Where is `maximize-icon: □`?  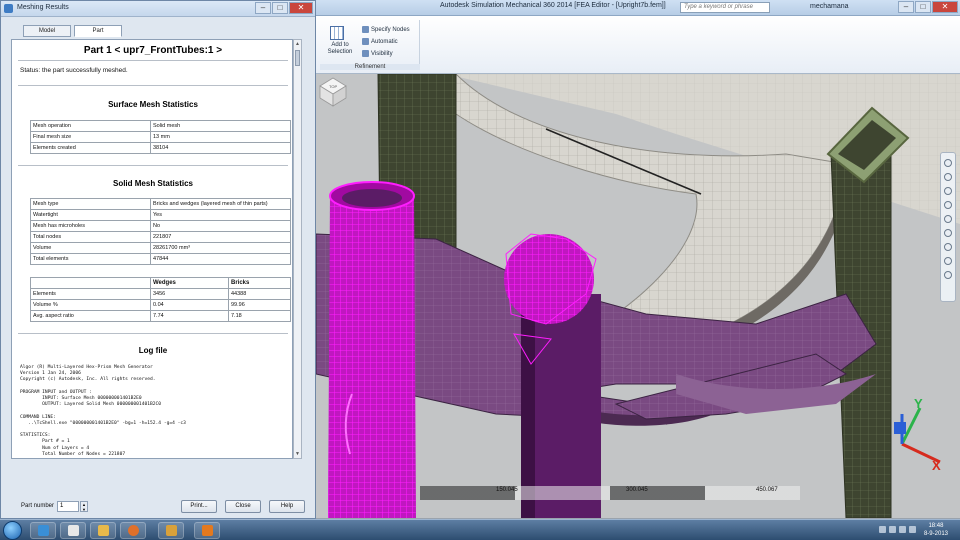
maximize-icon: □ is located at coordinates (923, 7).